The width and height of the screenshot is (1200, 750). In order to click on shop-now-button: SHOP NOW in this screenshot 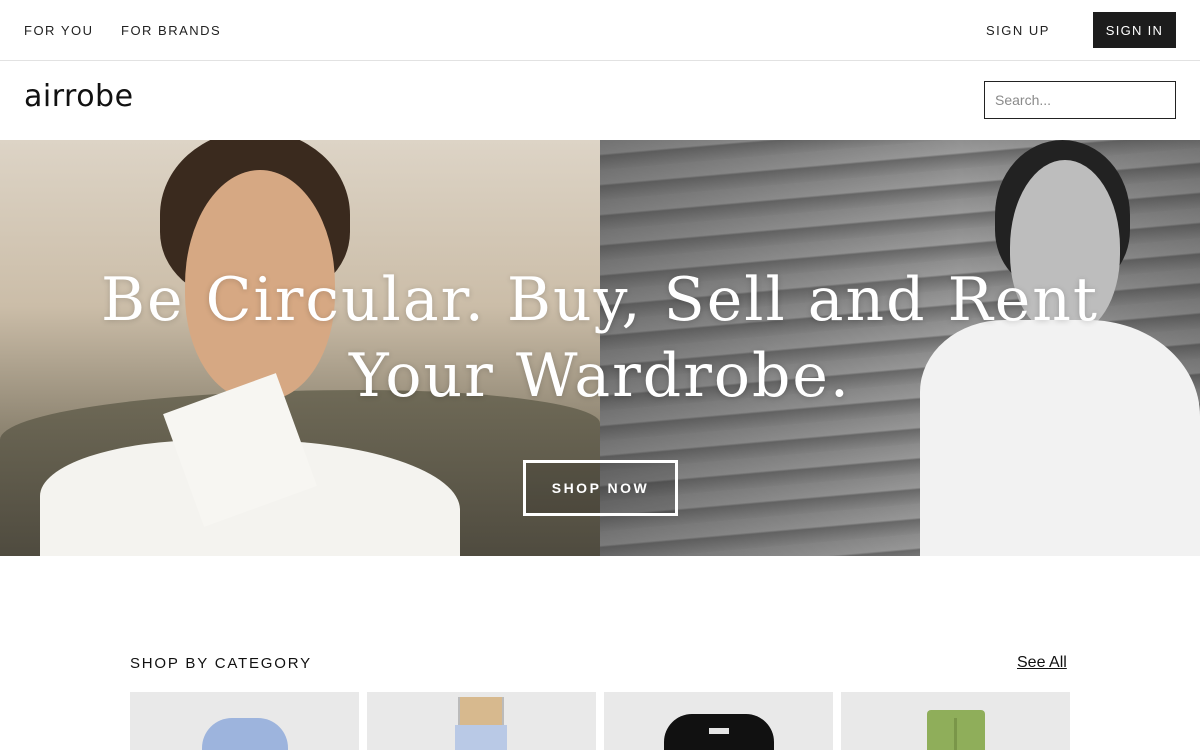, I will do `click(600, 488)`.